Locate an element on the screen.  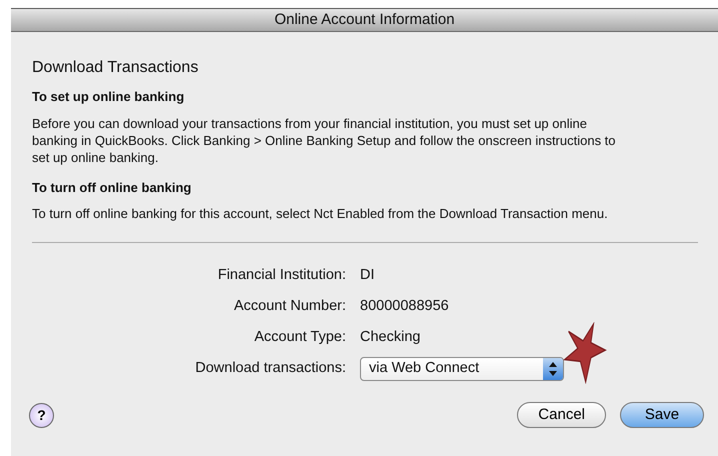
stepper-arrows-icon is located at coordinates (553, 369).